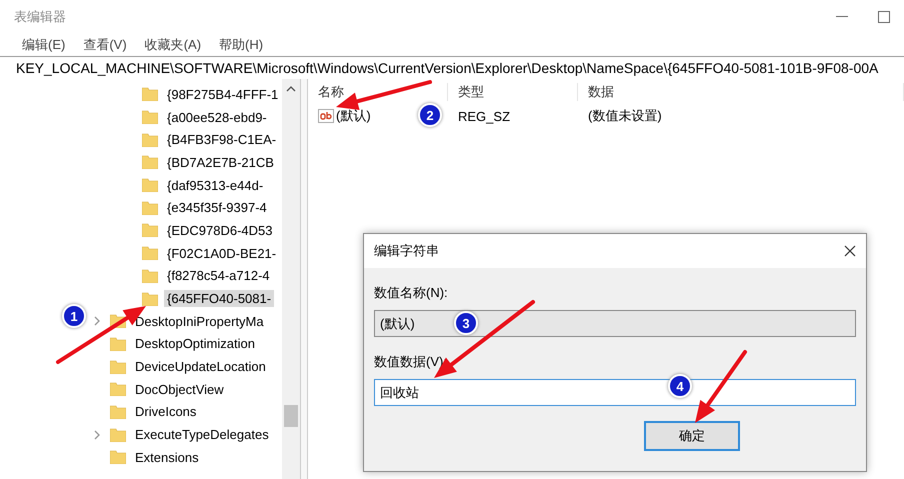  Describe the element at coordinates (430, 115) in the screenshot. I see `step-number-badge: 2` at that location.